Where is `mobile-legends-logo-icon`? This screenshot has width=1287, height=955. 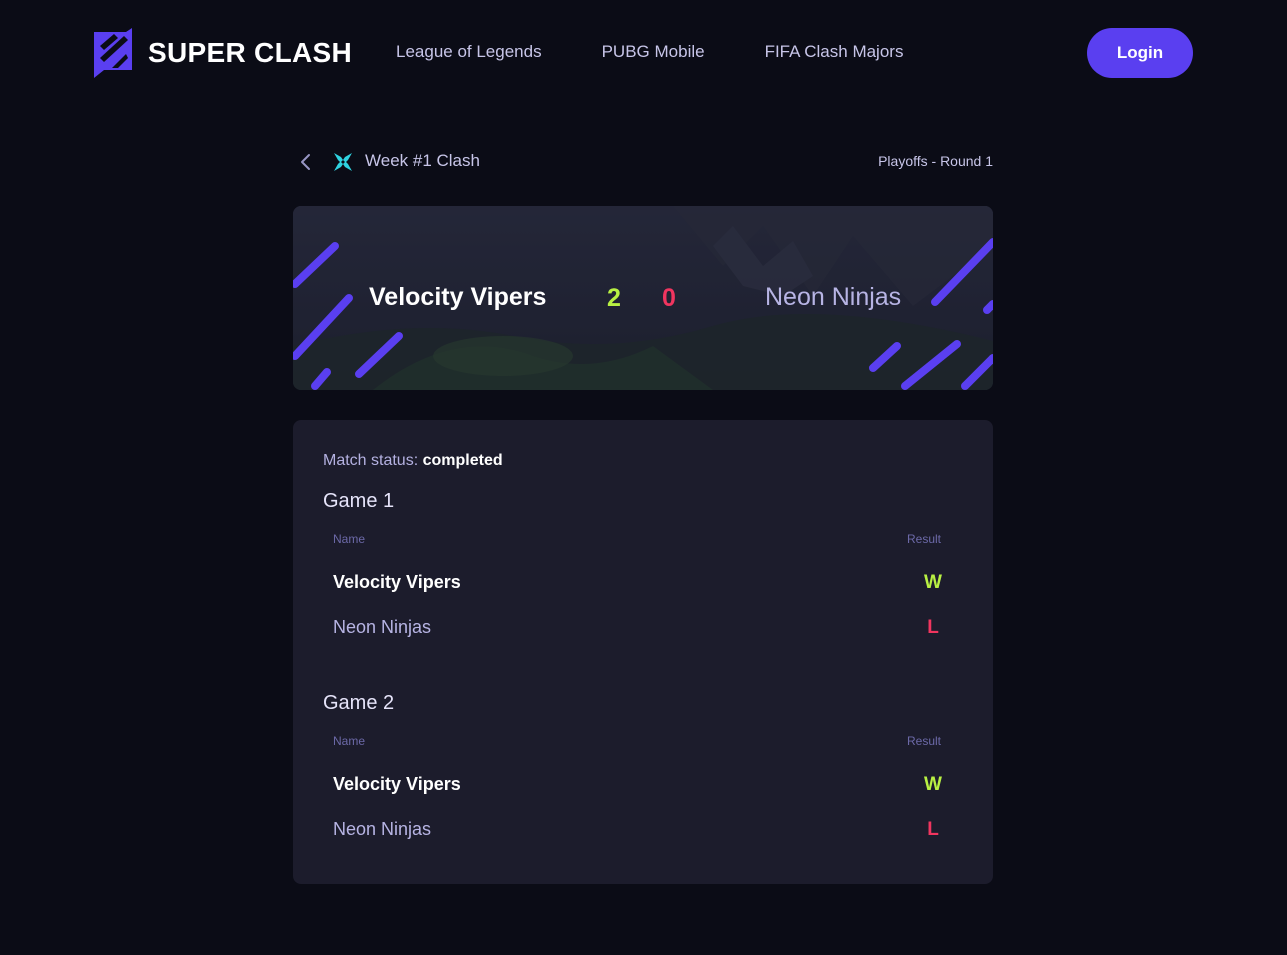 mobile-legends-logo-icon is located at coordinates (343, 162).